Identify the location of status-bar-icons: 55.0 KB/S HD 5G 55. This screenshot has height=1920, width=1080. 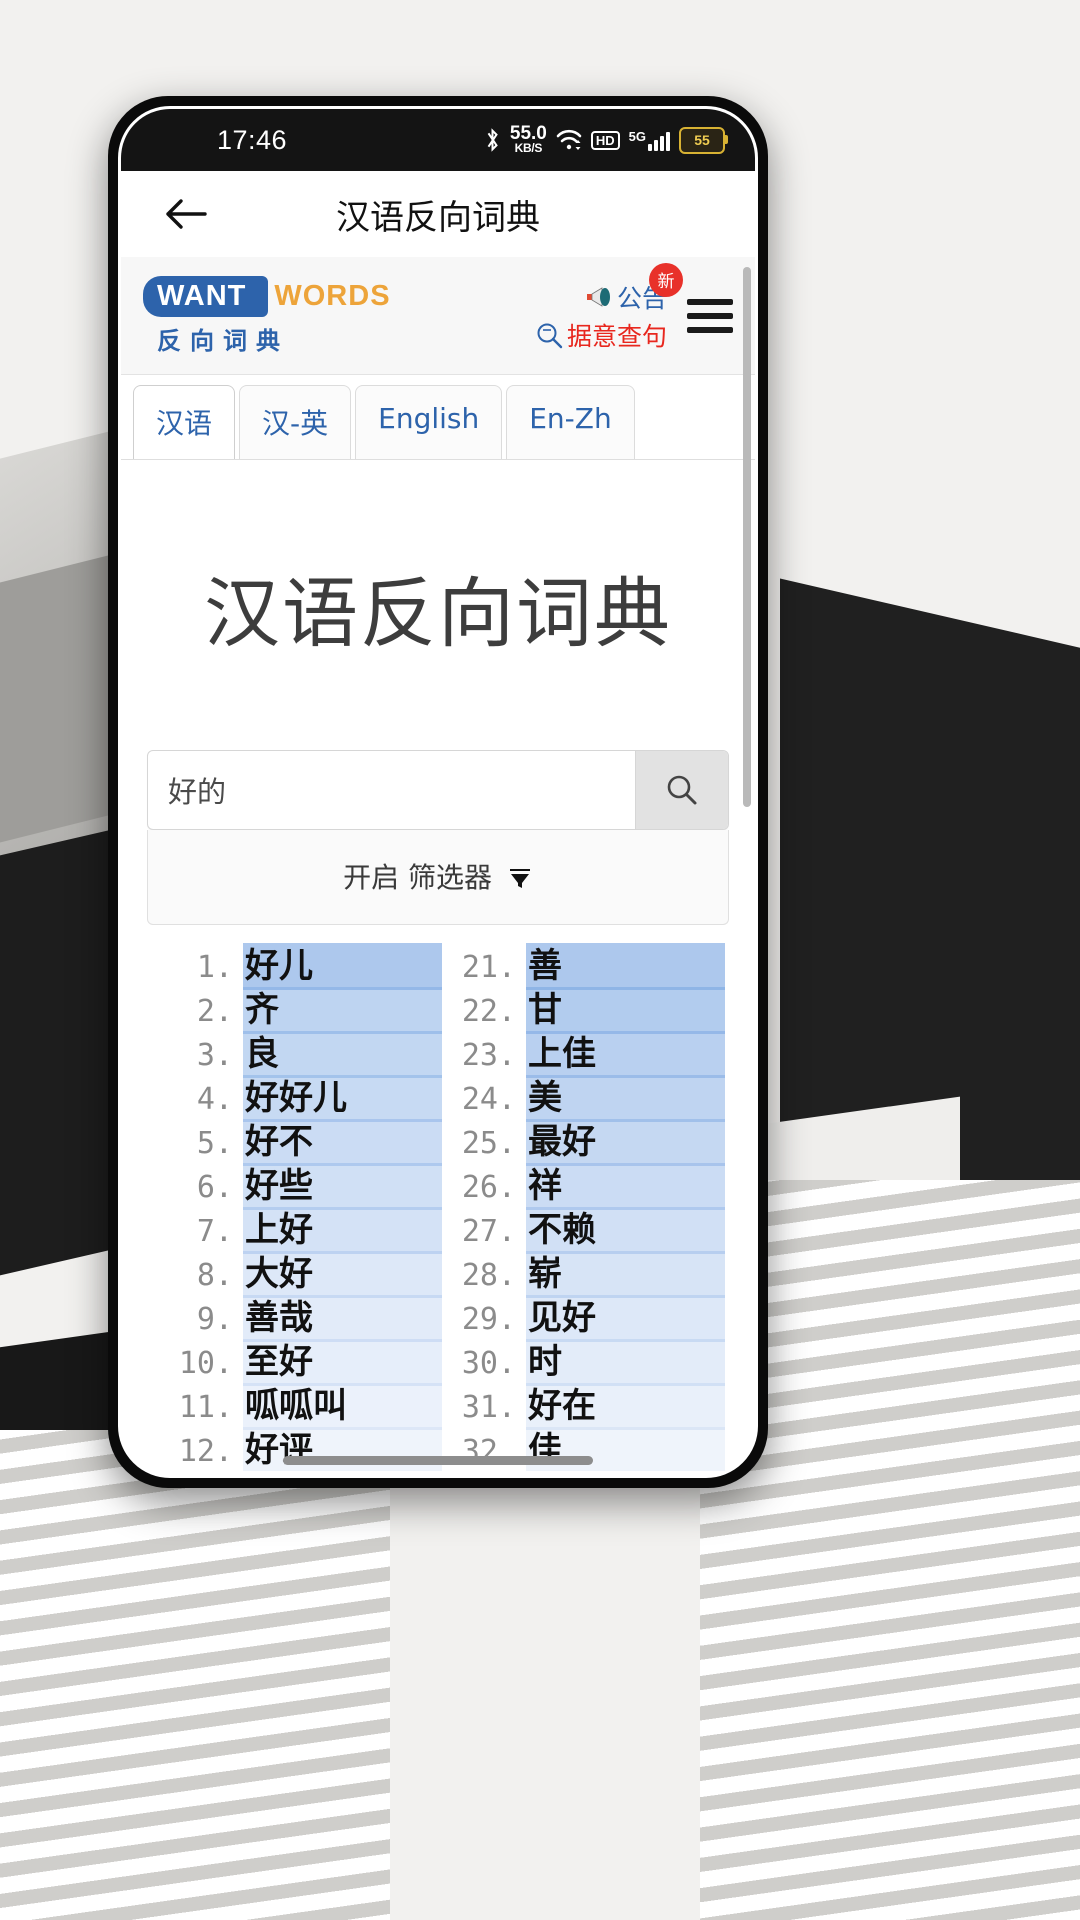
(606, 139).